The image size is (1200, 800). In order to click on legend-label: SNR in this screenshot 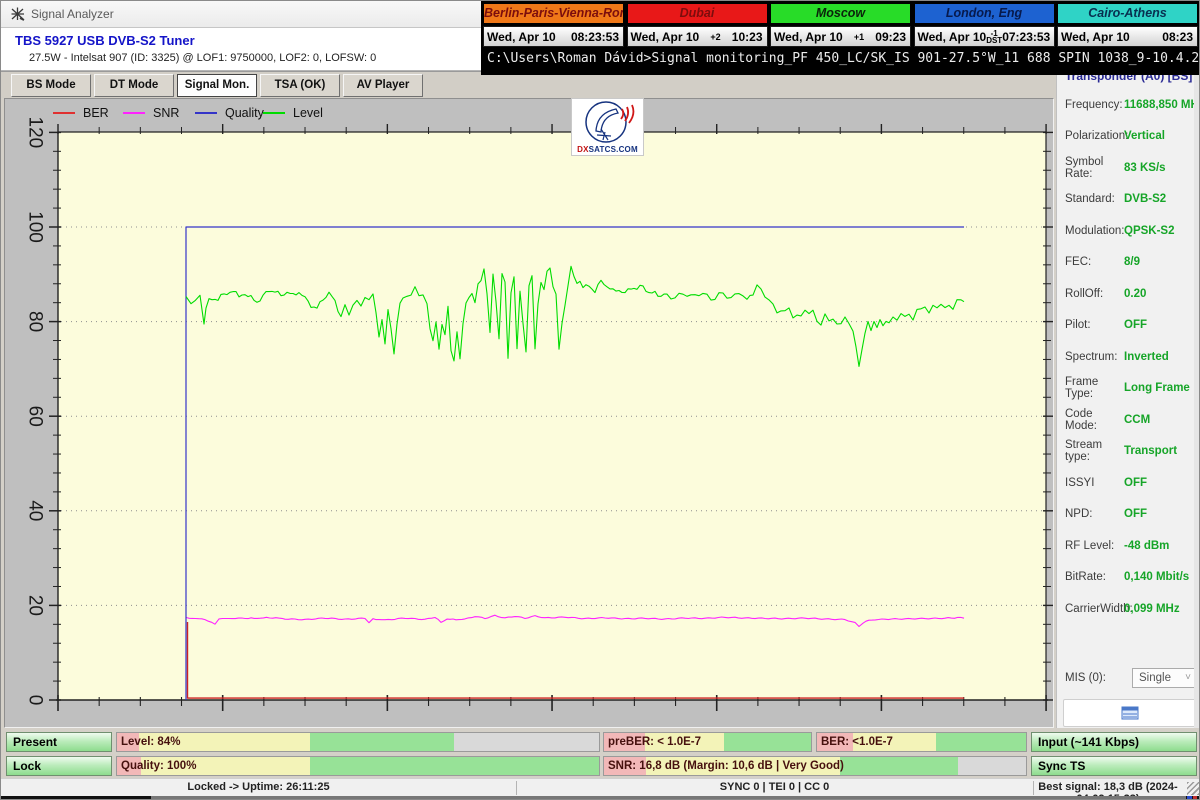, I will do `click(166, 113)`.